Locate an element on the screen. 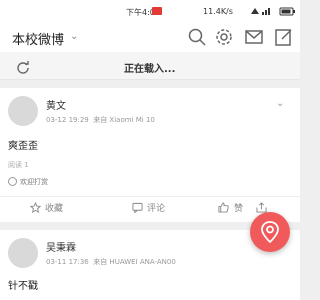 Image resolution: width=320 pixels, height=300 pixels. reward-icon is located at coordinates (12, 181).